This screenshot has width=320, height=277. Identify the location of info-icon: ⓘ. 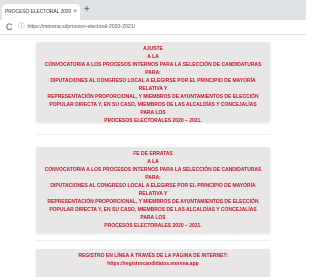
(22, 27).